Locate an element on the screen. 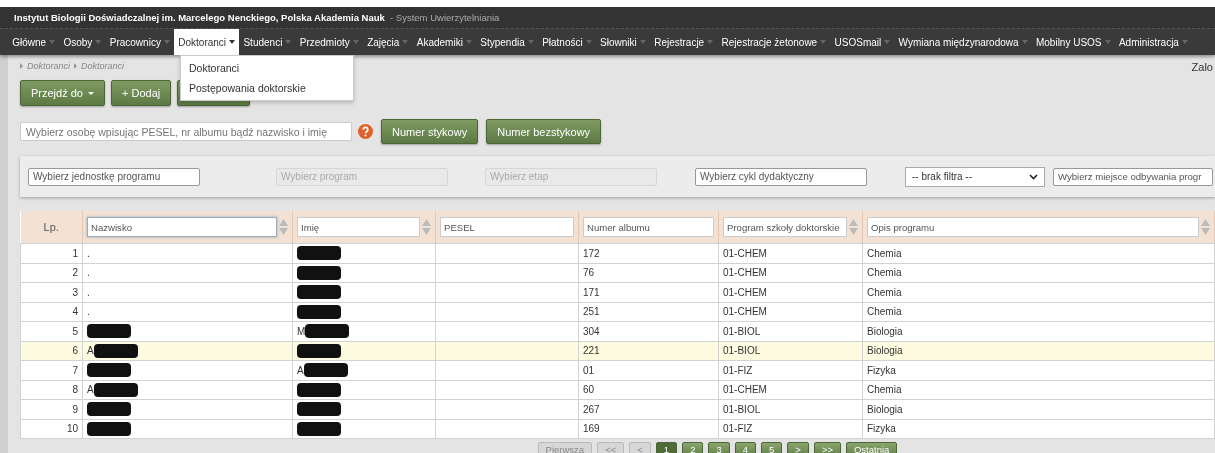  institution-name: Instytut Biologii Doświadczalnej im. Marcelego Nenckiego, Polska Akademia Nauk is located at coordinates (199, 17).